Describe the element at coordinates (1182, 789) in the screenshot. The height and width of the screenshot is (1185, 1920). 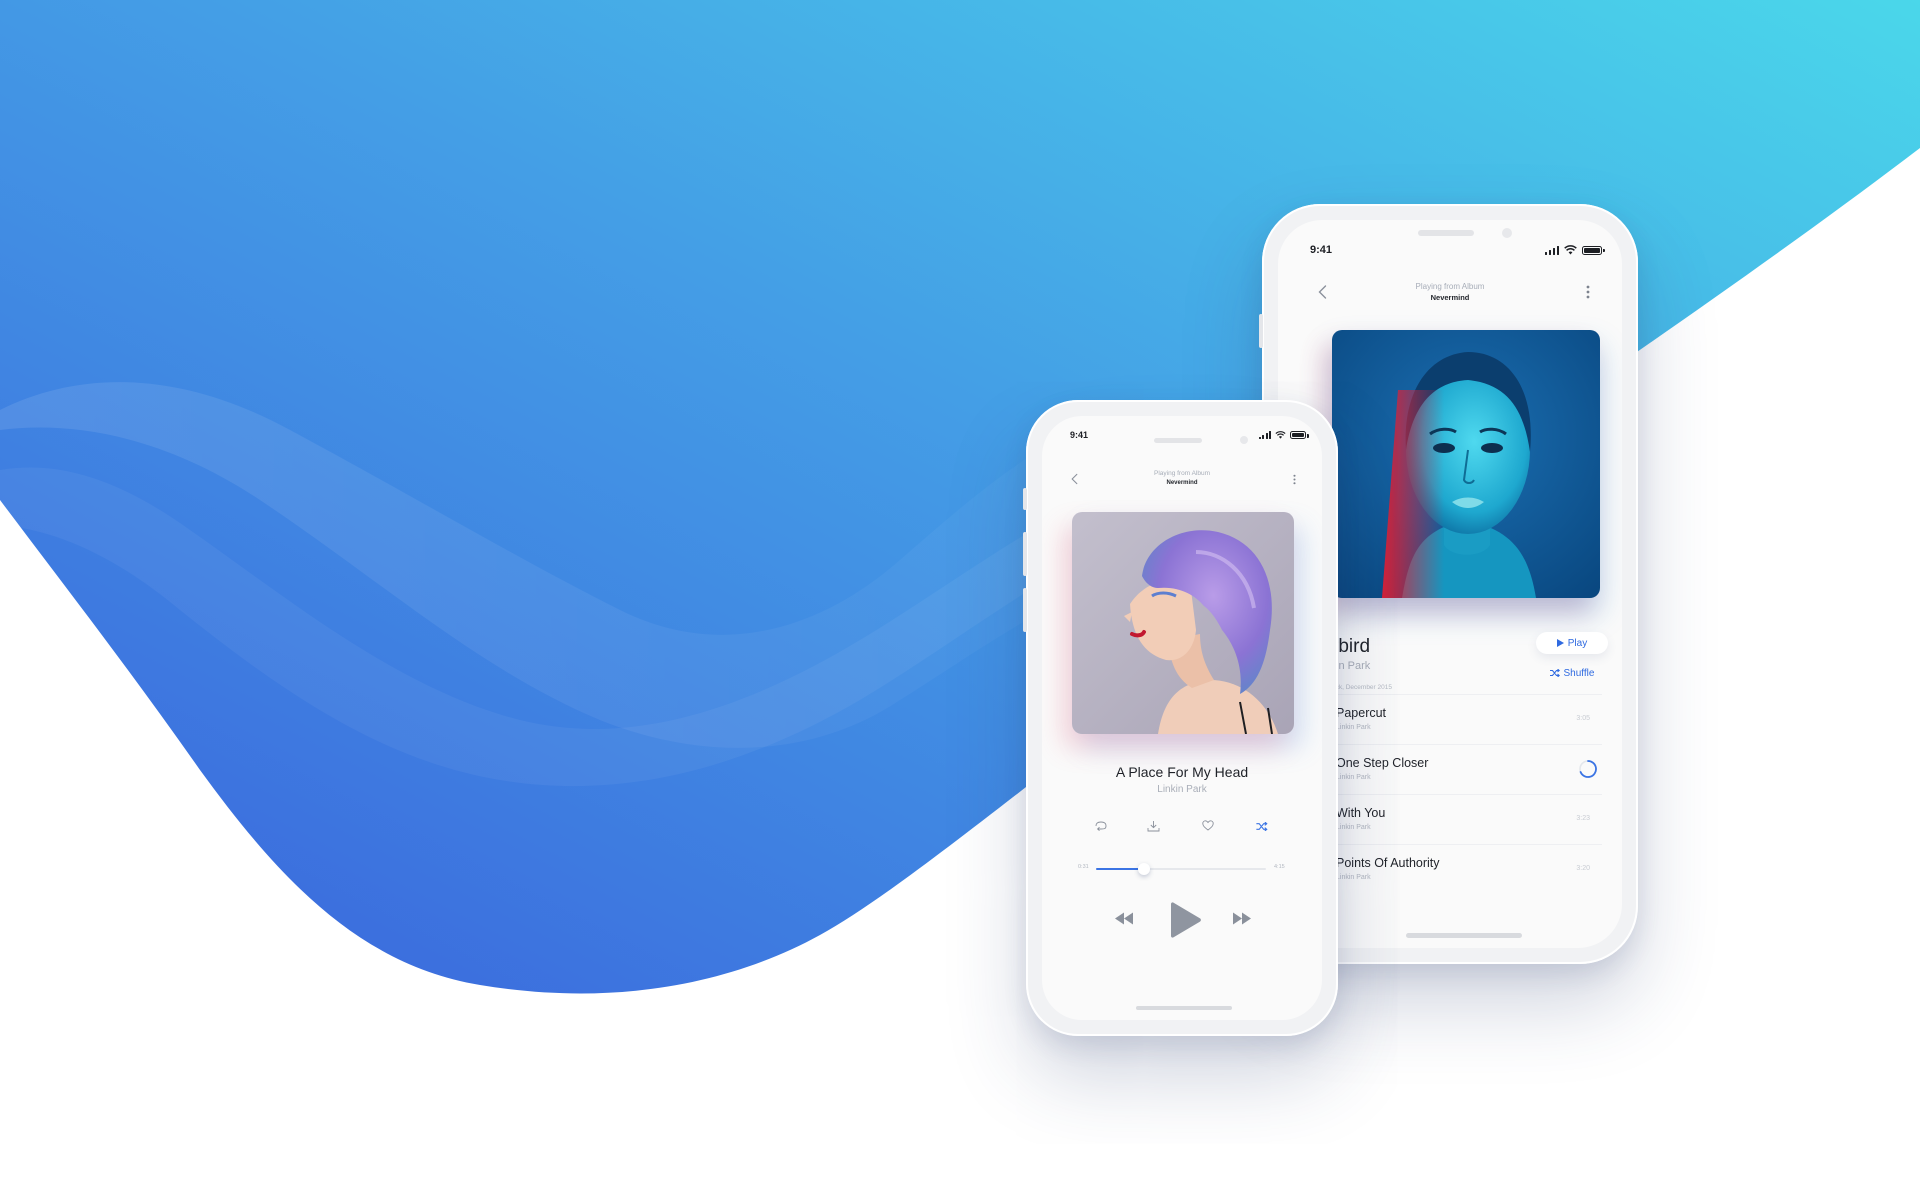
I see `track-artist: Linkin Park` at that location.